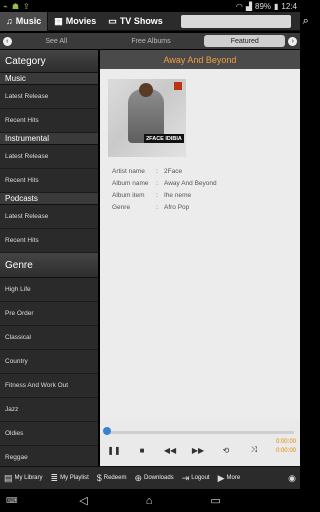  I want to click on app-bar: ♫ Music ▦ Movies ▭ TV Shows ⌕, so click(154, 21).